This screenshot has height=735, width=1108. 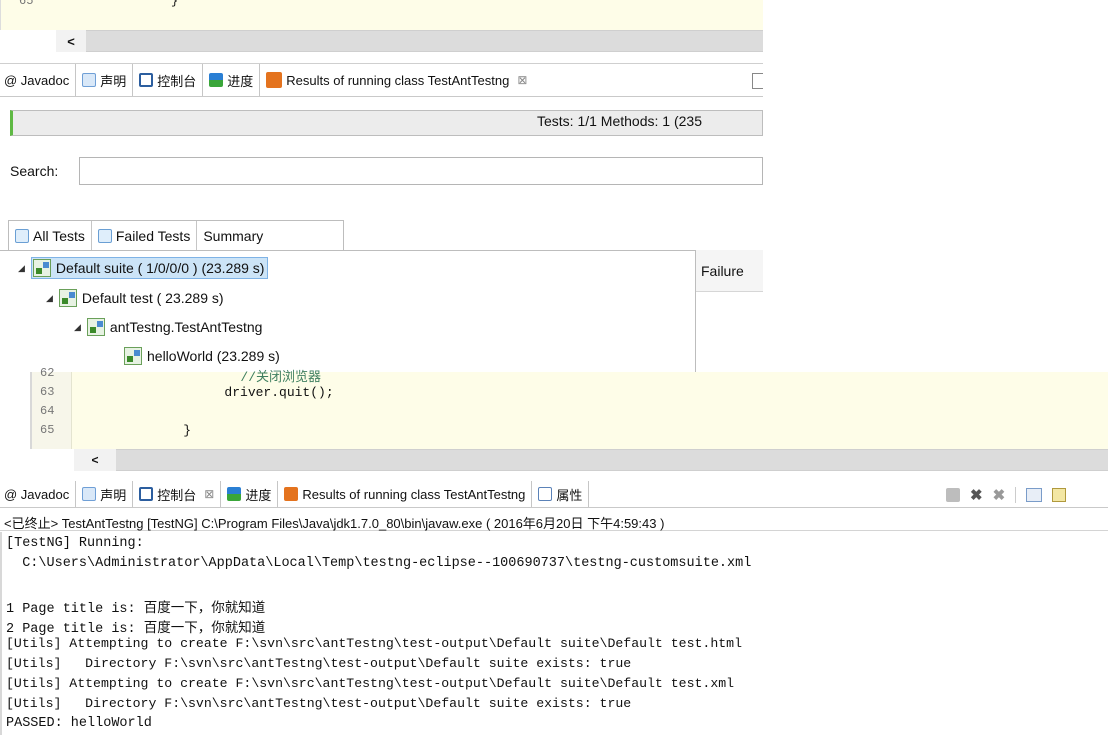 I want to click on editor-horizontal-scrollbar, so click(x=591, y=460).